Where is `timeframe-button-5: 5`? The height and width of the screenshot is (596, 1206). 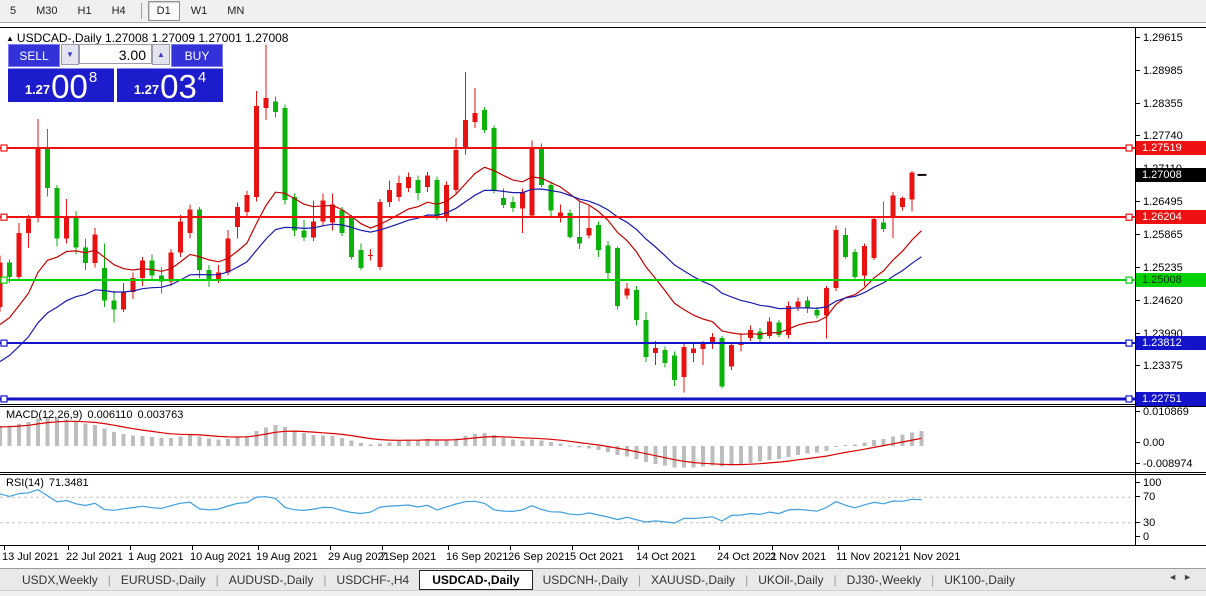 timeframe-button-5: 5 is located at coordinates (13, 11).